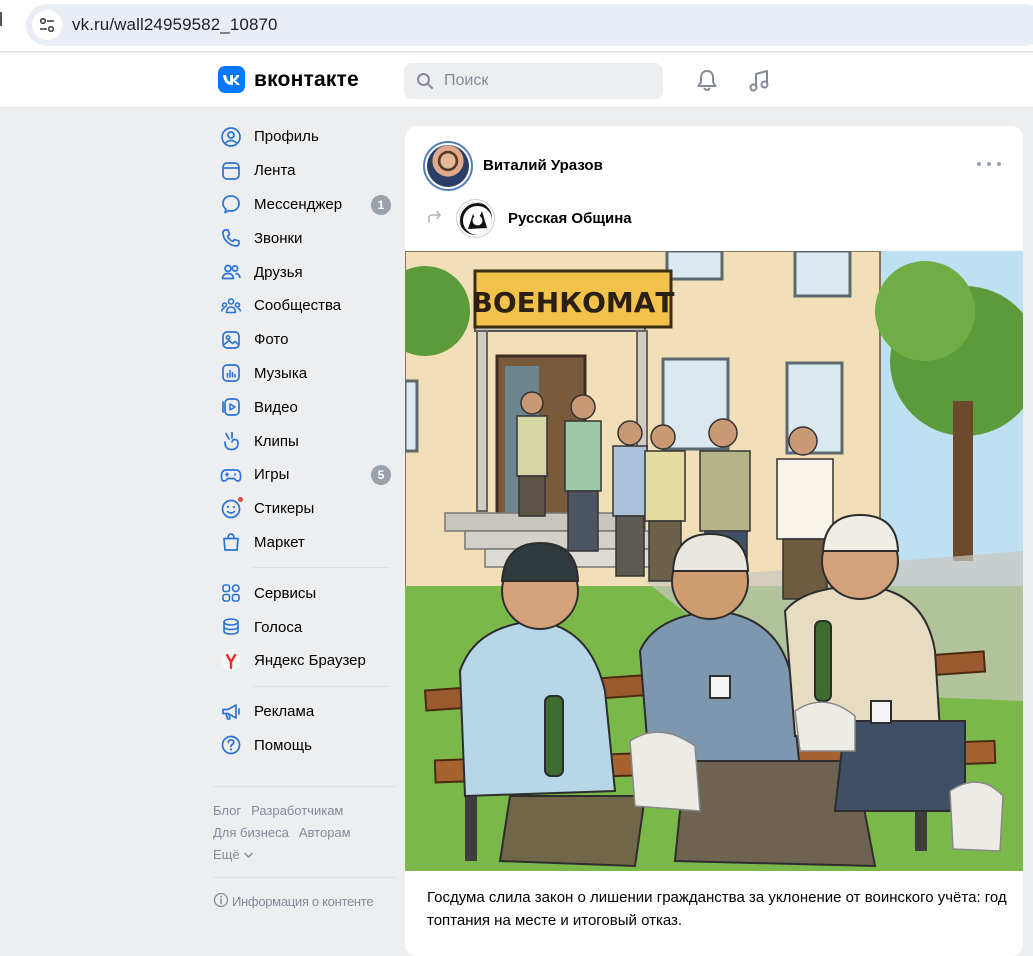 The height and width of the screenshot is (956, 1033). What do you see at coordinates (543, 165) in the screenshot?
I see `post-author-name: Виталий Уразов` at bounding box center [543, 165].